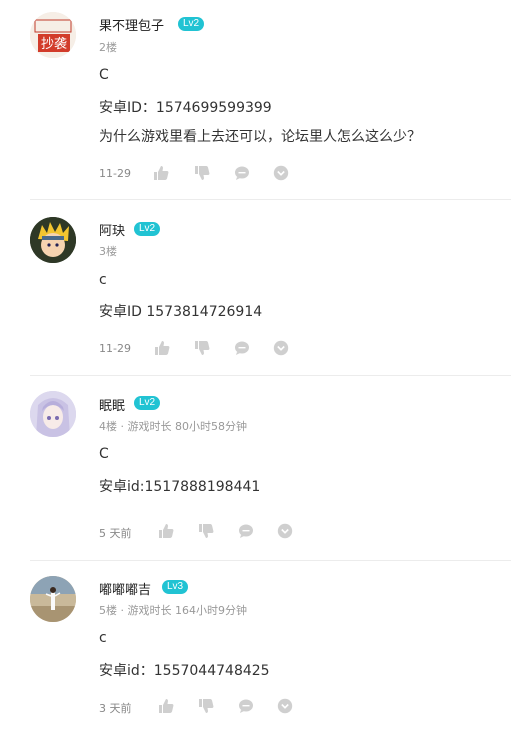 This screenshot has height=734, width=511. What do you see at coordinates (260, 137) in the screenshot?
I see `content-line: 为什么游戏里看上去还可以，论坛里人怎么这么少？` at bounding box center [260, 137].